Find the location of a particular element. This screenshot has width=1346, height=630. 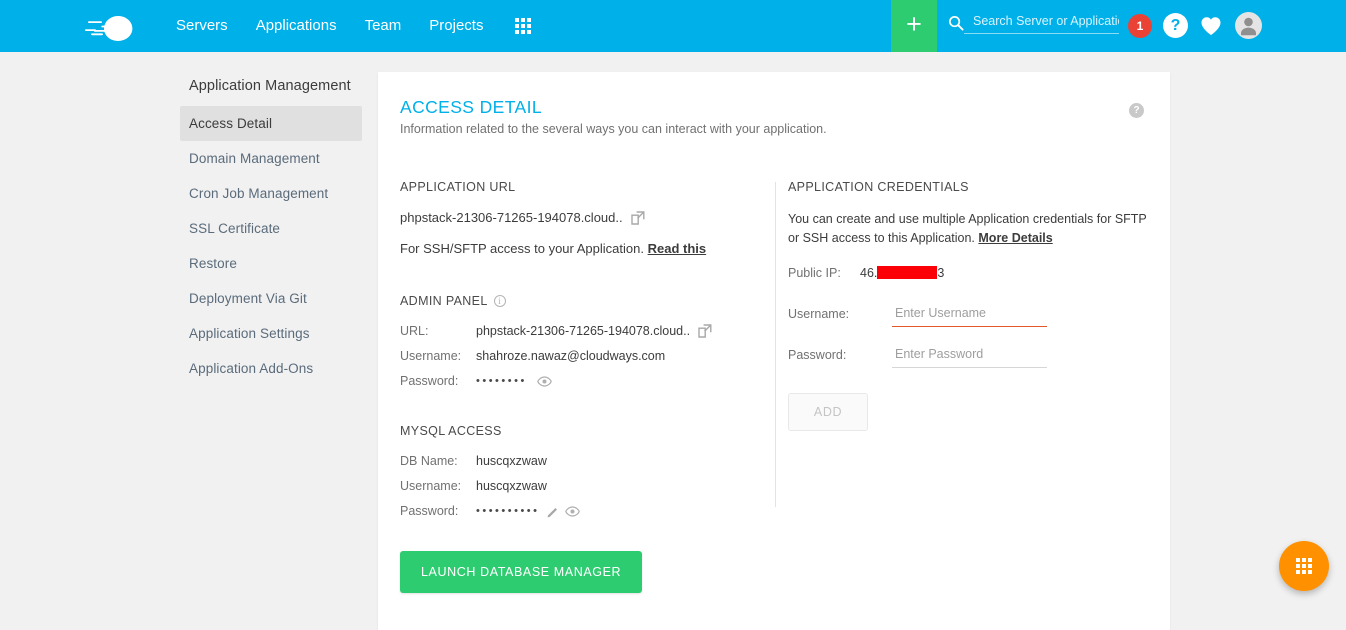

floating-apps-button is located at coordinates (1304, 566).